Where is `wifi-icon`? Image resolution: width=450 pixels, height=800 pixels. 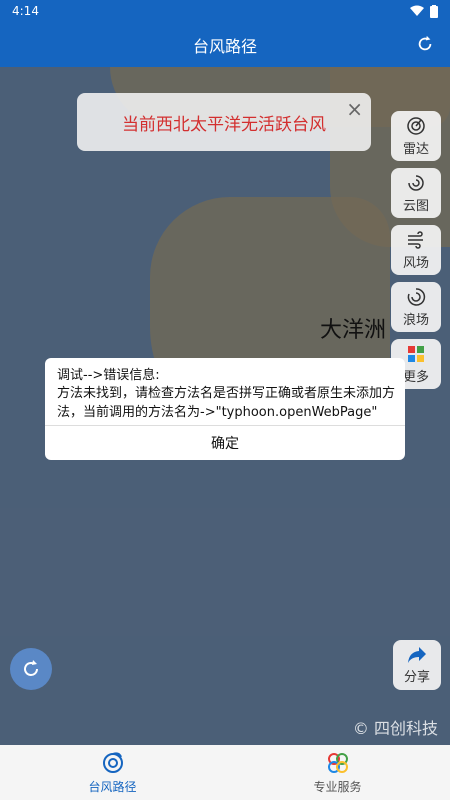
wifi-icon is located at coordinates (417, 10).